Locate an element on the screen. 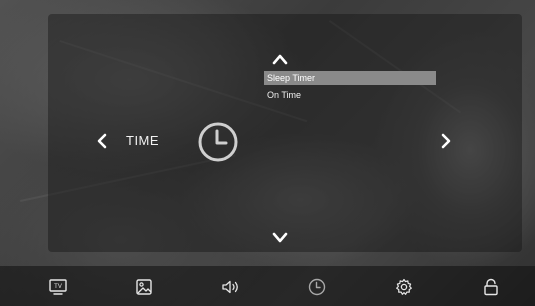 This screenshot has width=535, height=306. tab-lock is located at coordinates (491, 287).